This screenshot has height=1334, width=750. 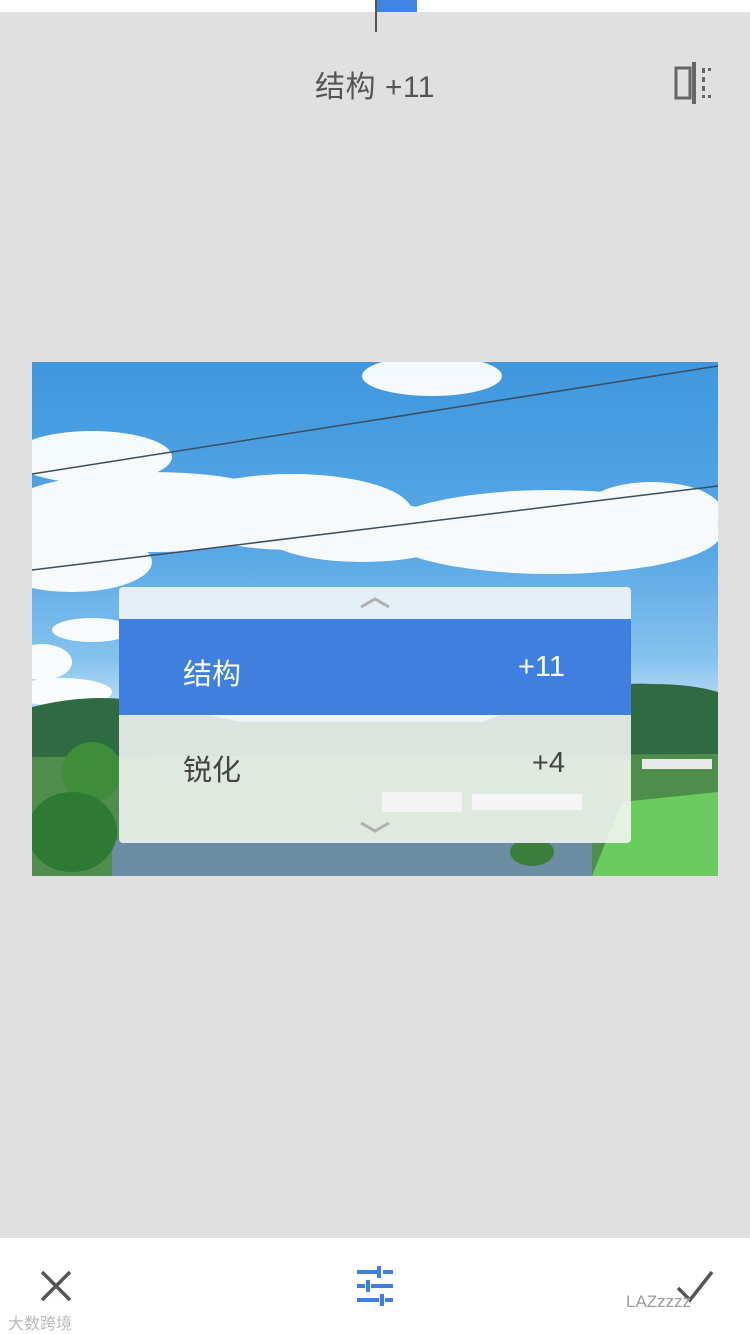 I want to click on adjustment-slider, so click(x=375, y=17).